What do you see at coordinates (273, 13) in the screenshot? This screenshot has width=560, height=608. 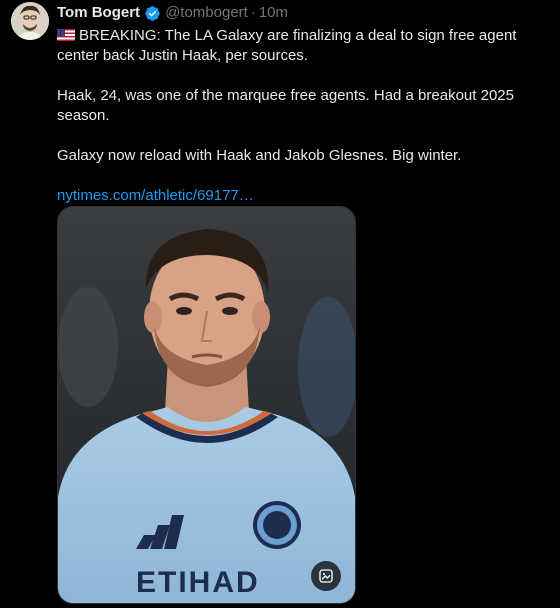 I see `timestamp: 10m` at bounding box center [273, 13].